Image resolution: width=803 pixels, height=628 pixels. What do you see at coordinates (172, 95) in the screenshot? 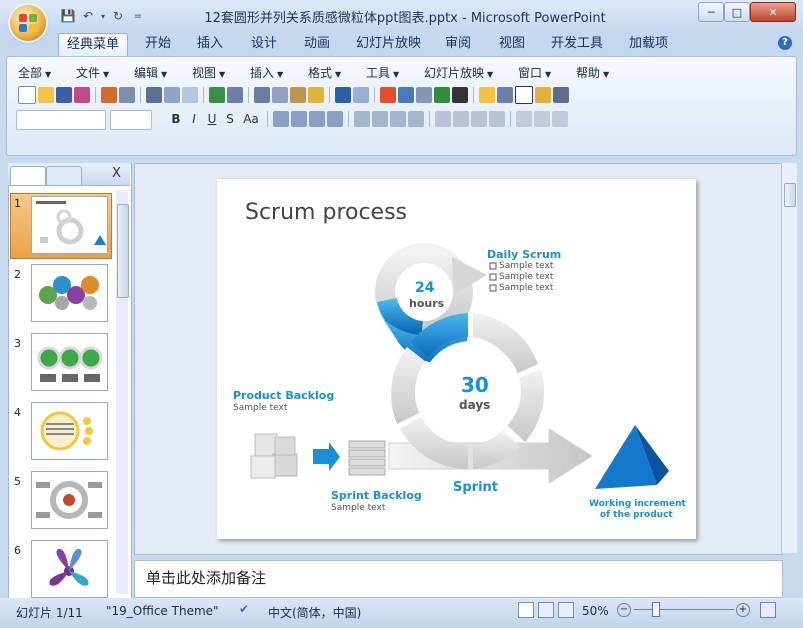
I see `print-preview-icon` at bounding box center [172, 95].